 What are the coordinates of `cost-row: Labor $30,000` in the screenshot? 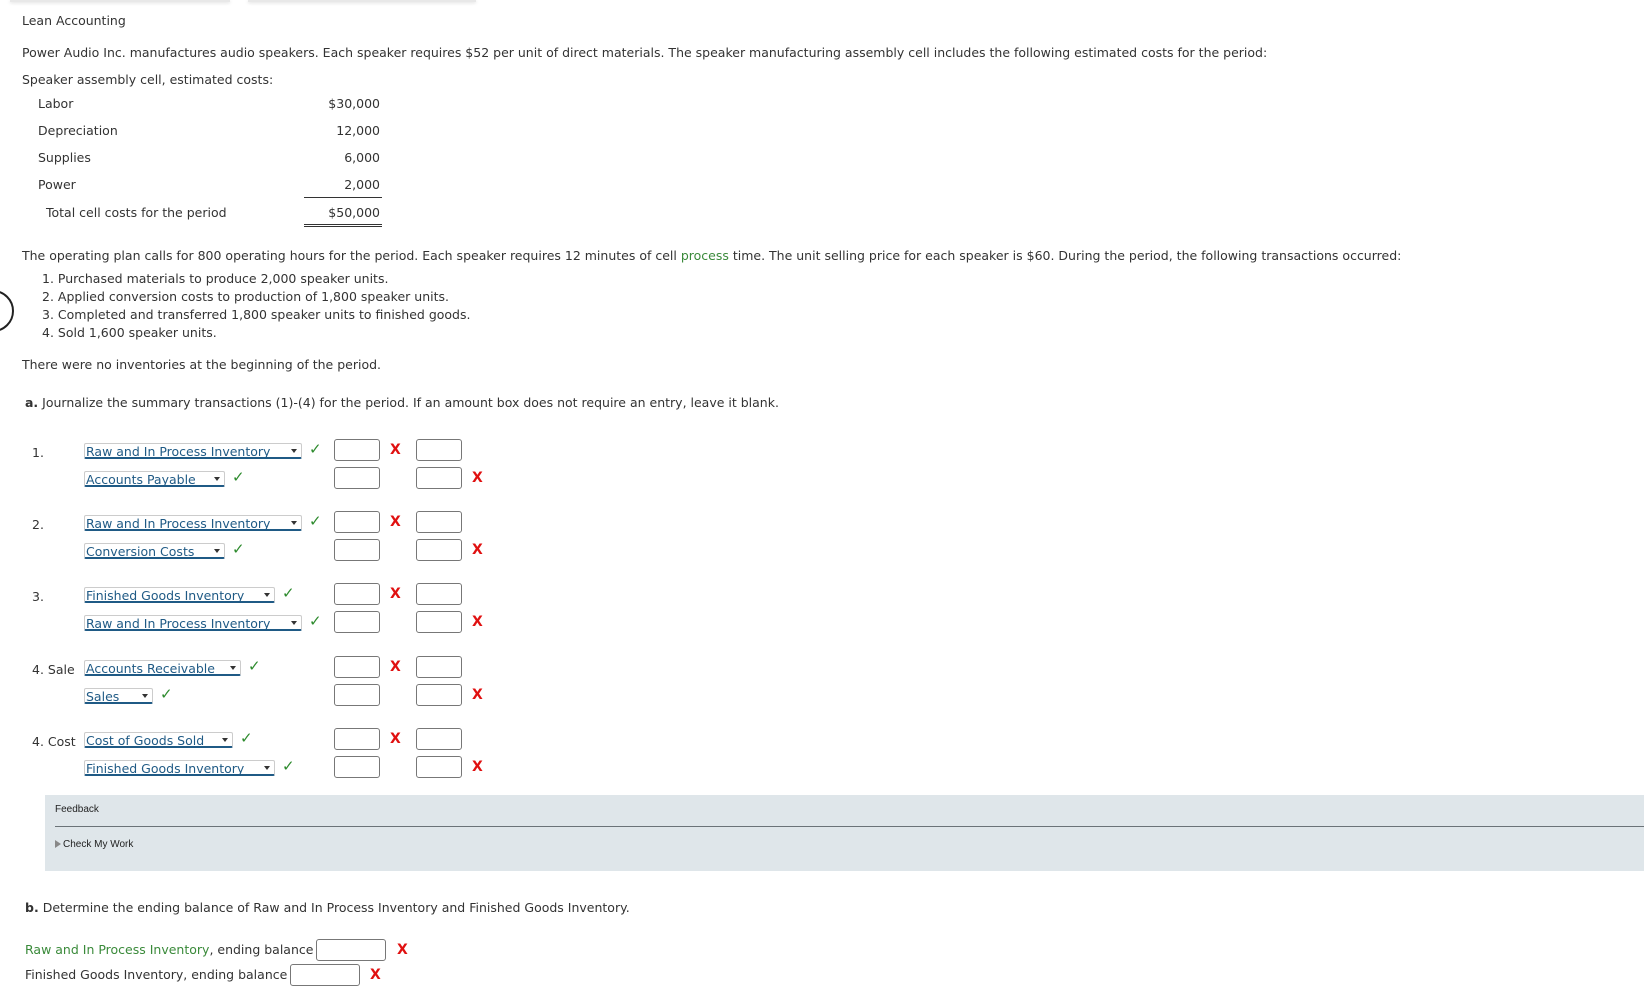 It's located at (190, 106).